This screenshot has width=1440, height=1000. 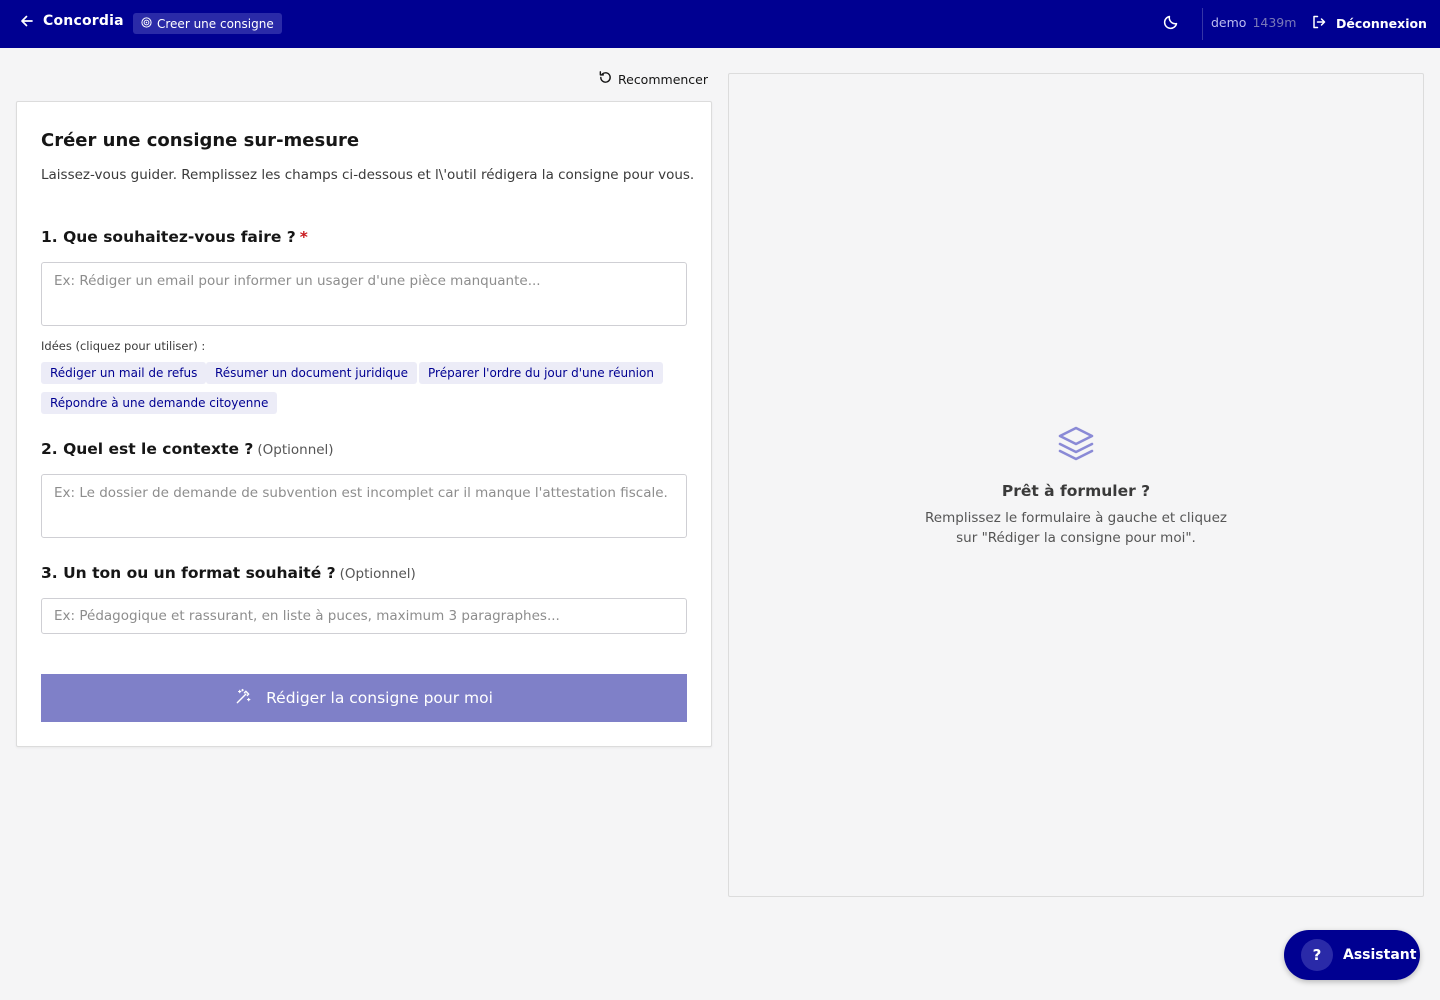 What do you see at coordinates (303, 237) in the screenshot?
I see `required-marker: *` at bounding box center [303, 237].